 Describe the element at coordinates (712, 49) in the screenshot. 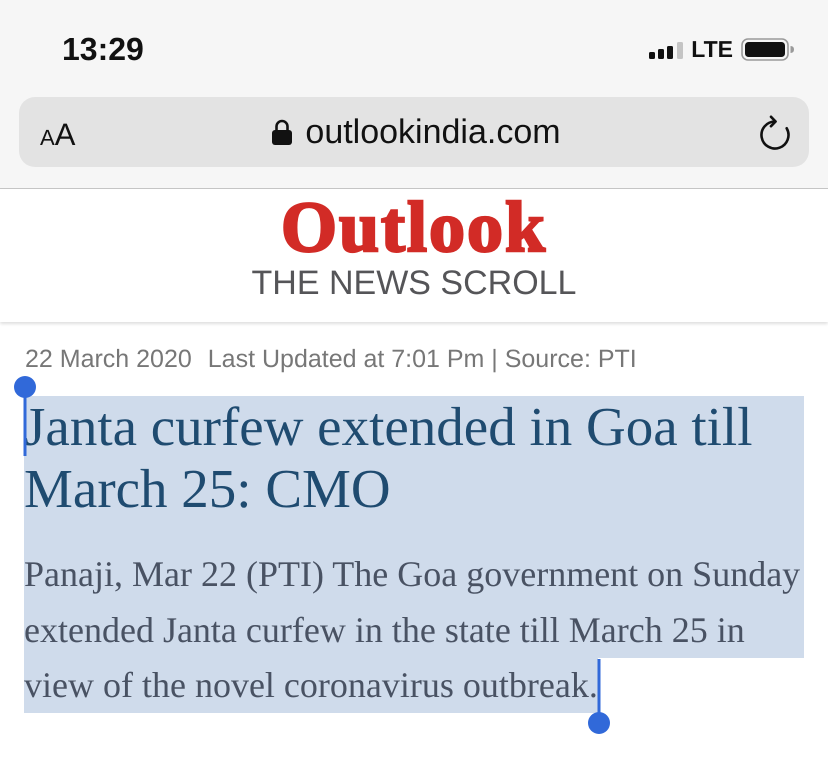

I see `network-type: LTE` at that location.